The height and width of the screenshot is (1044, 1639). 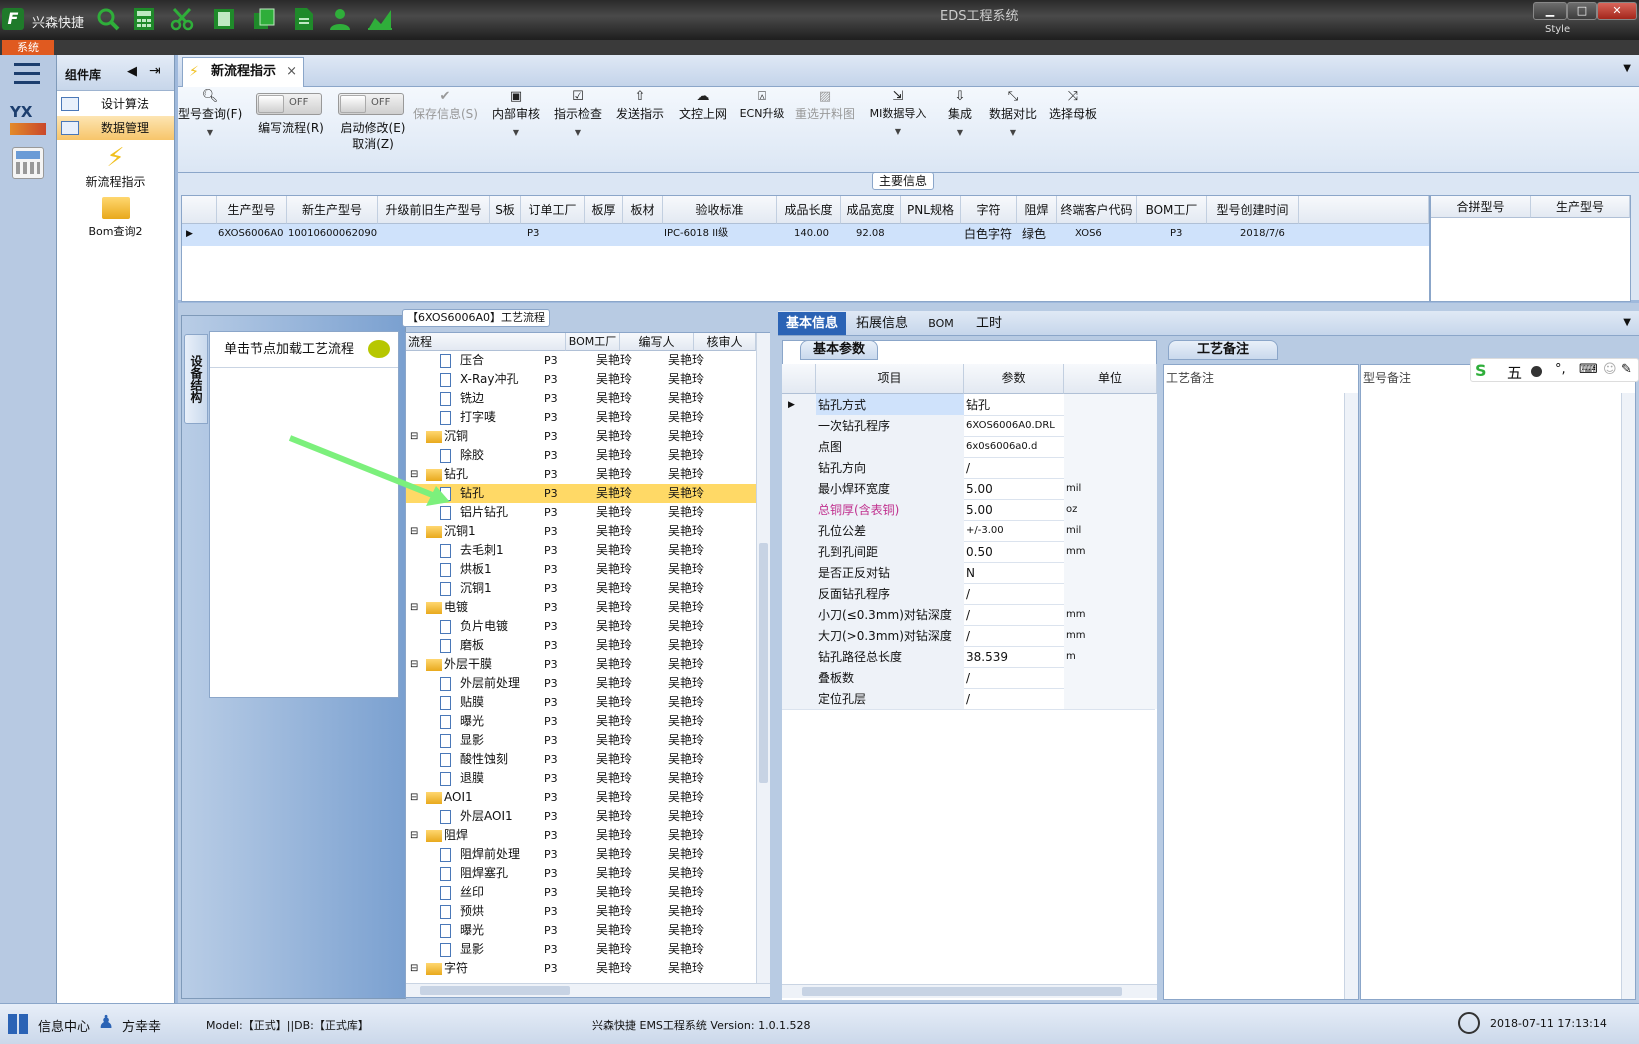 What do you see at coordinates (581, 854) in the screenshot?
I see `process-row: 阻焊前处理 P3 吴艳玲 吴艳玲` at bounding box center [581, 854].